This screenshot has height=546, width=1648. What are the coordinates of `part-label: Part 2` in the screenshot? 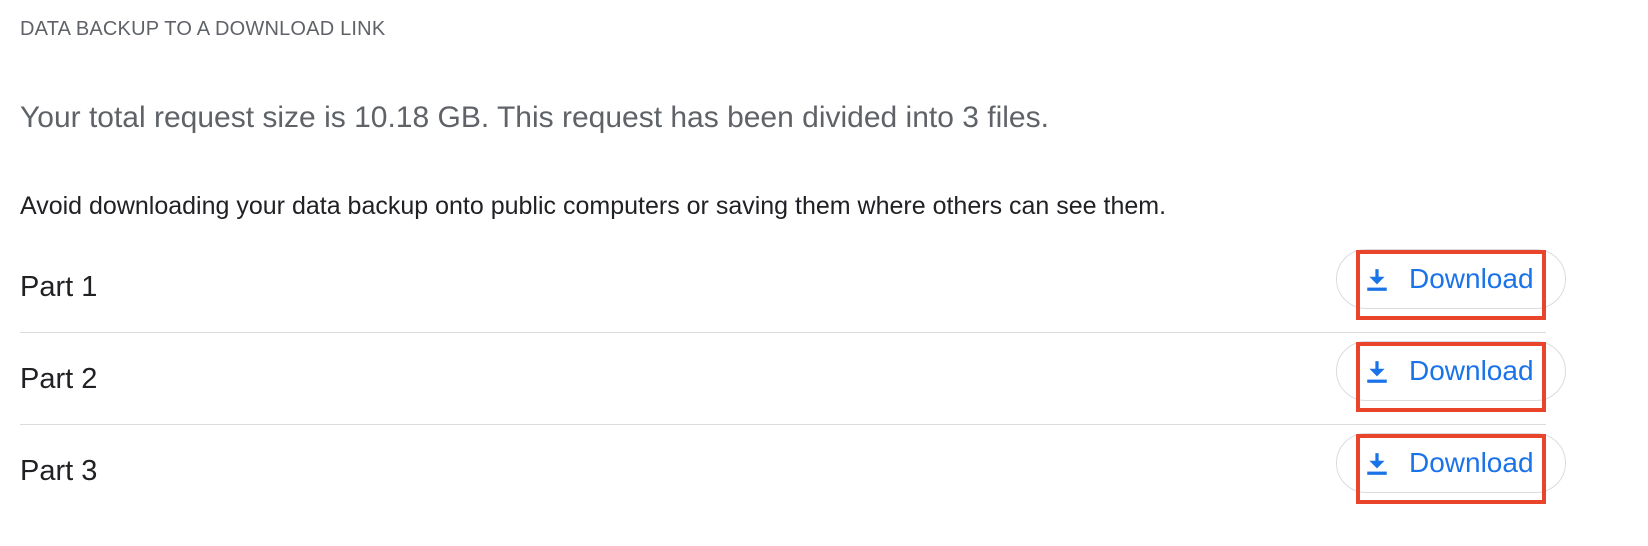 It's located at (59, 379).